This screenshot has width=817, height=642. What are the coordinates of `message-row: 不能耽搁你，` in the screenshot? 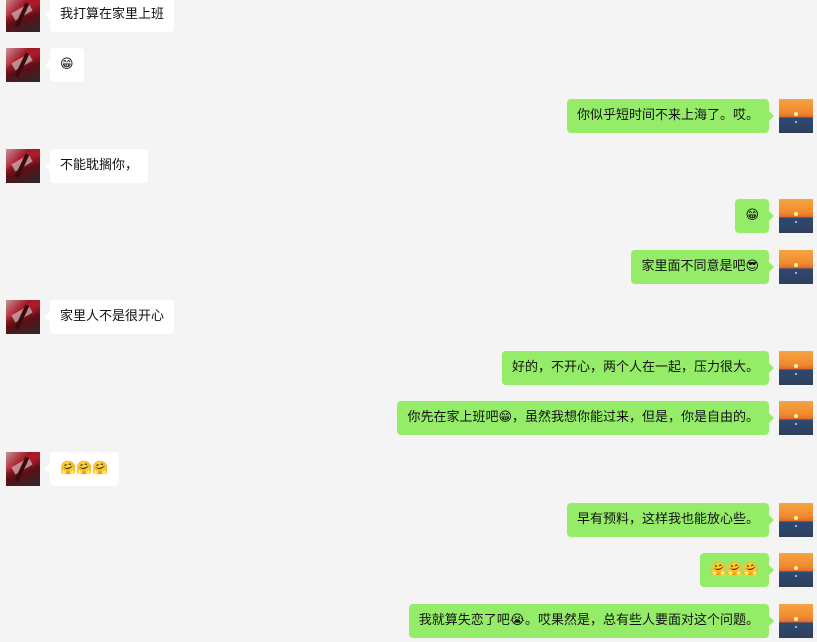 It's located at (408, 166).